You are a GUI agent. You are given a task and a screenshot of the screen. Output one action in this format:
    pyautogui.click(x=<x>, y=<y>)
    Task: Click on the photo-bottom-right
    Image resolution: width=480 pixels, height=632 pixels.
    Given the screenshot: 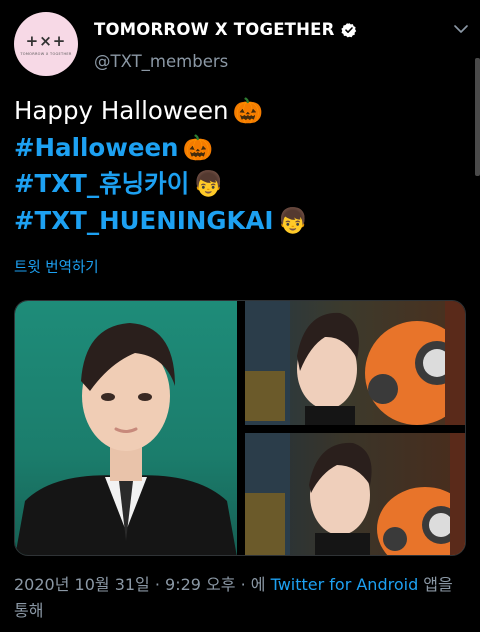 What is the action you would take?
    pyautogui.click(x=355, y=494)
    